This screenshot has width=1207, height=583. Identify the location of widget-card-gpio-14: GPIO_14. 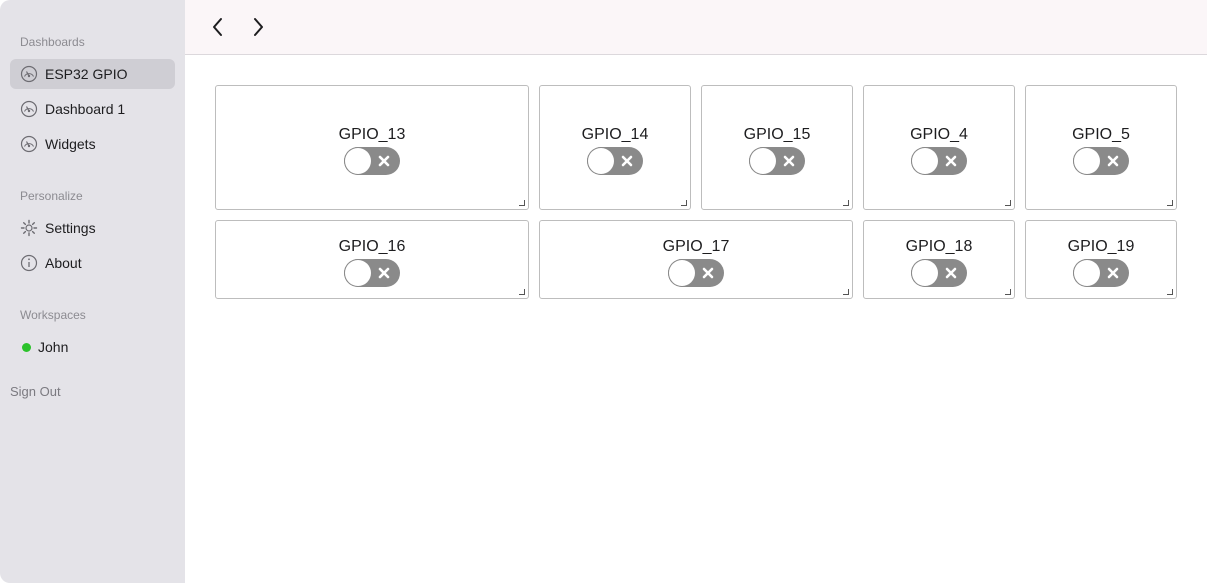
(615, 147).